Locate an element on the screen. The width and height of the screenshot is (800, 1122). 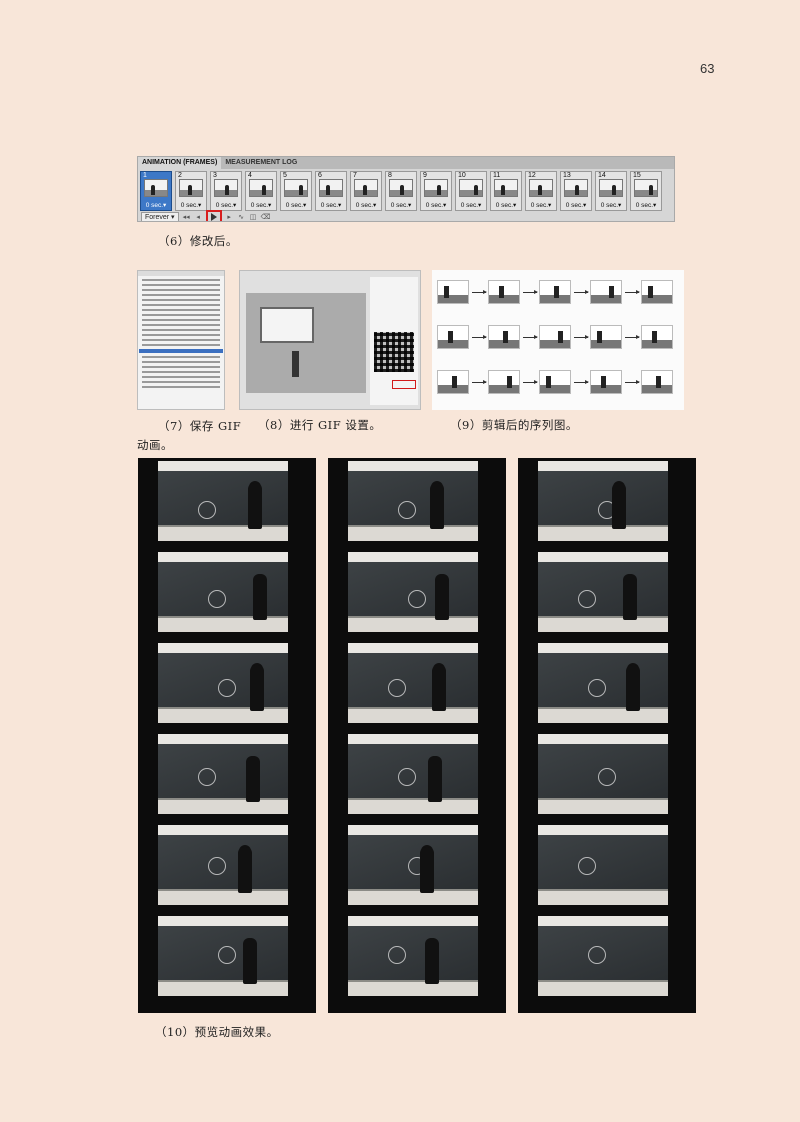
animation-frame: 10 0 sec.▾ is located at coordinates (471, 191).